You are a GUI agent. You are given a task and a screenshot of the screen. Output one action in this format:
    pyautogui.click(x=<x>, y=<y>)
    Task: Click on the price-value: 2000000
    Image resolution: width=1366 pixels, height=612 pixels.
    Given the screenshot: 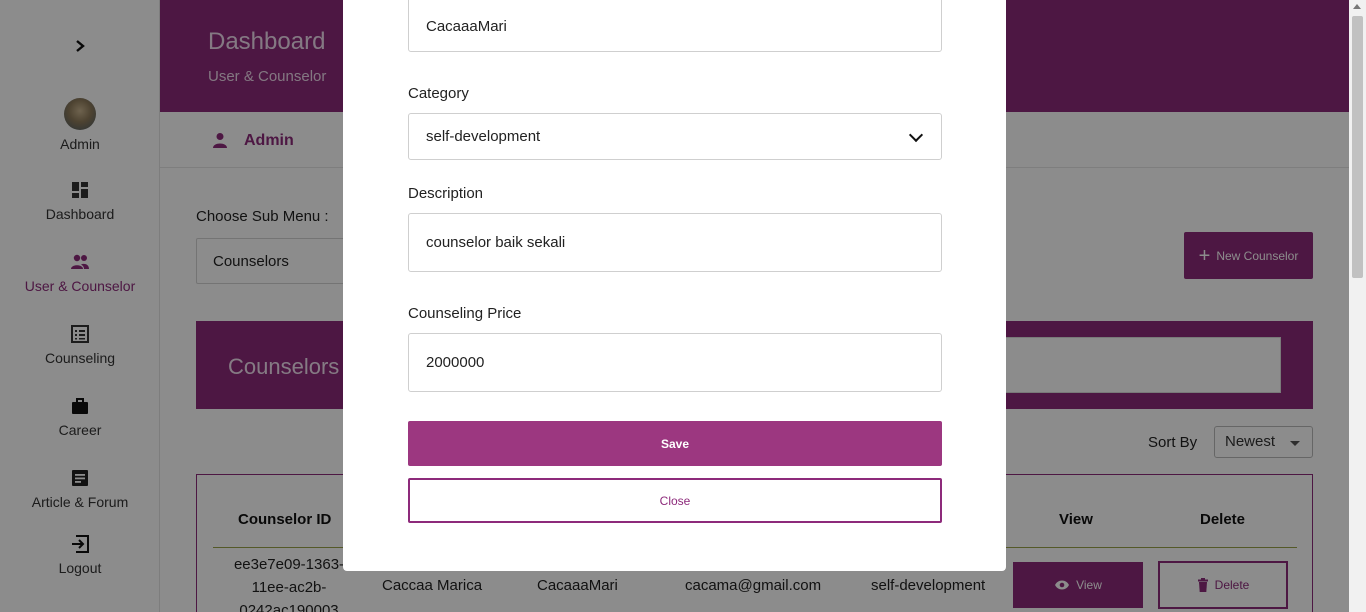 What is the action you would take?
    pyautogui.click(x=455, y=362)
    